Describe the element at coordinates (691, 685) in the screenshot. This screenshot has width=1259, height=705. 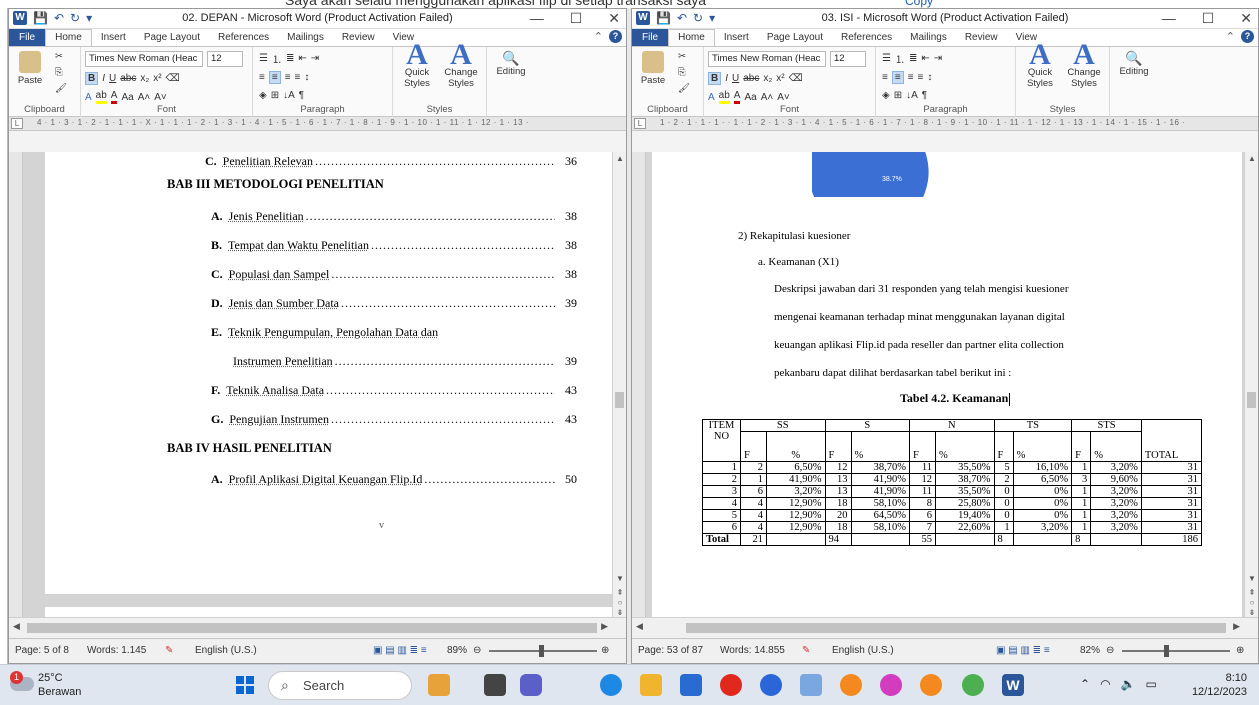
I see `store-icon` at that location.